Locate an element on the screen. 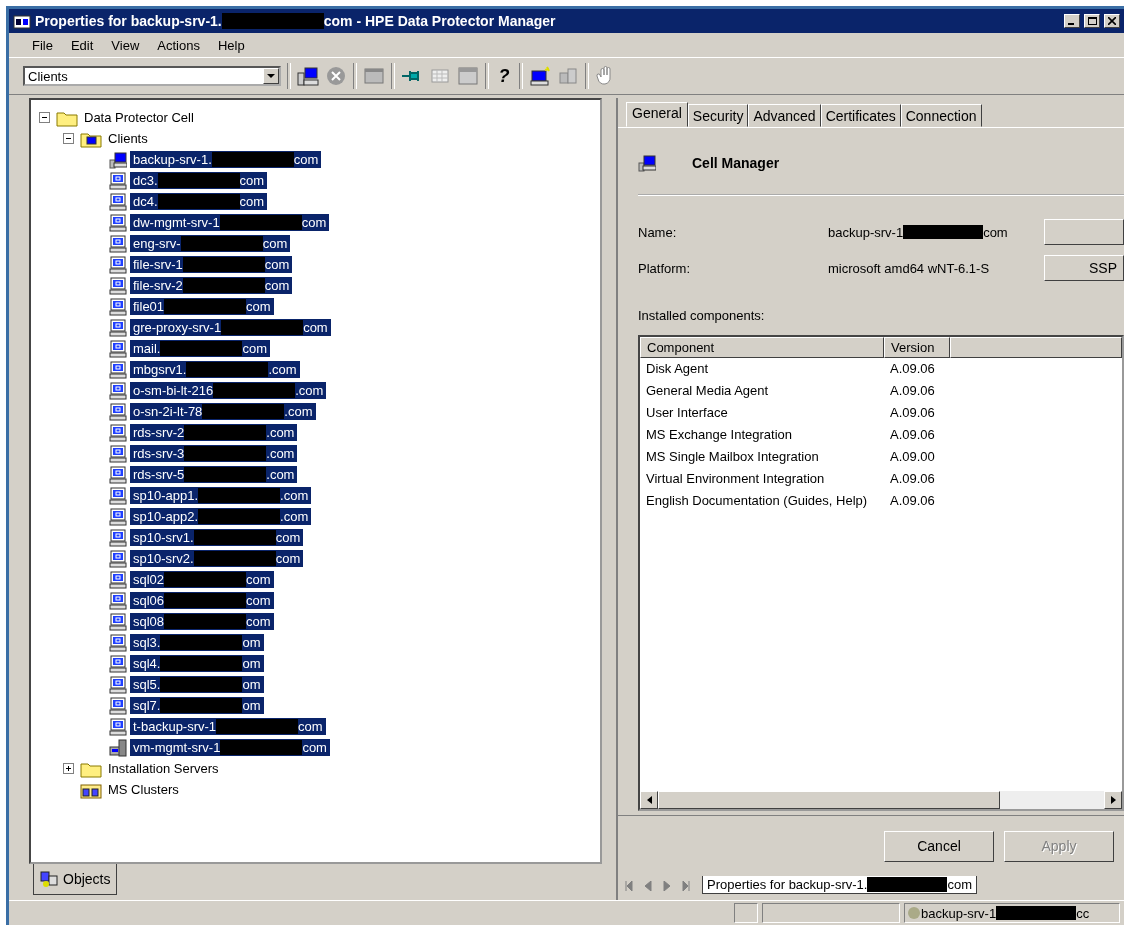 The image size is (1124, 925). host-name: t-backup-srv-1 is located at coordinates (175, 726).